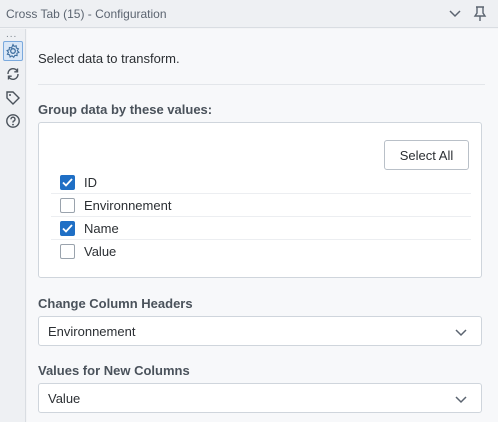 The width and height of the screenshot is (498, 422). Describe the element at coordinates (67, 182) in the screenshot. I see `checkbox-id` at that location.